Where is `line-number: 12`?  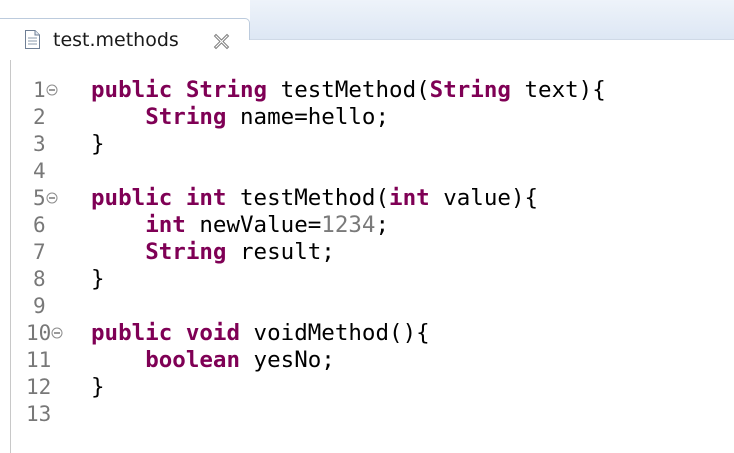 line-number: 12 is located at coordinates (39, 387).